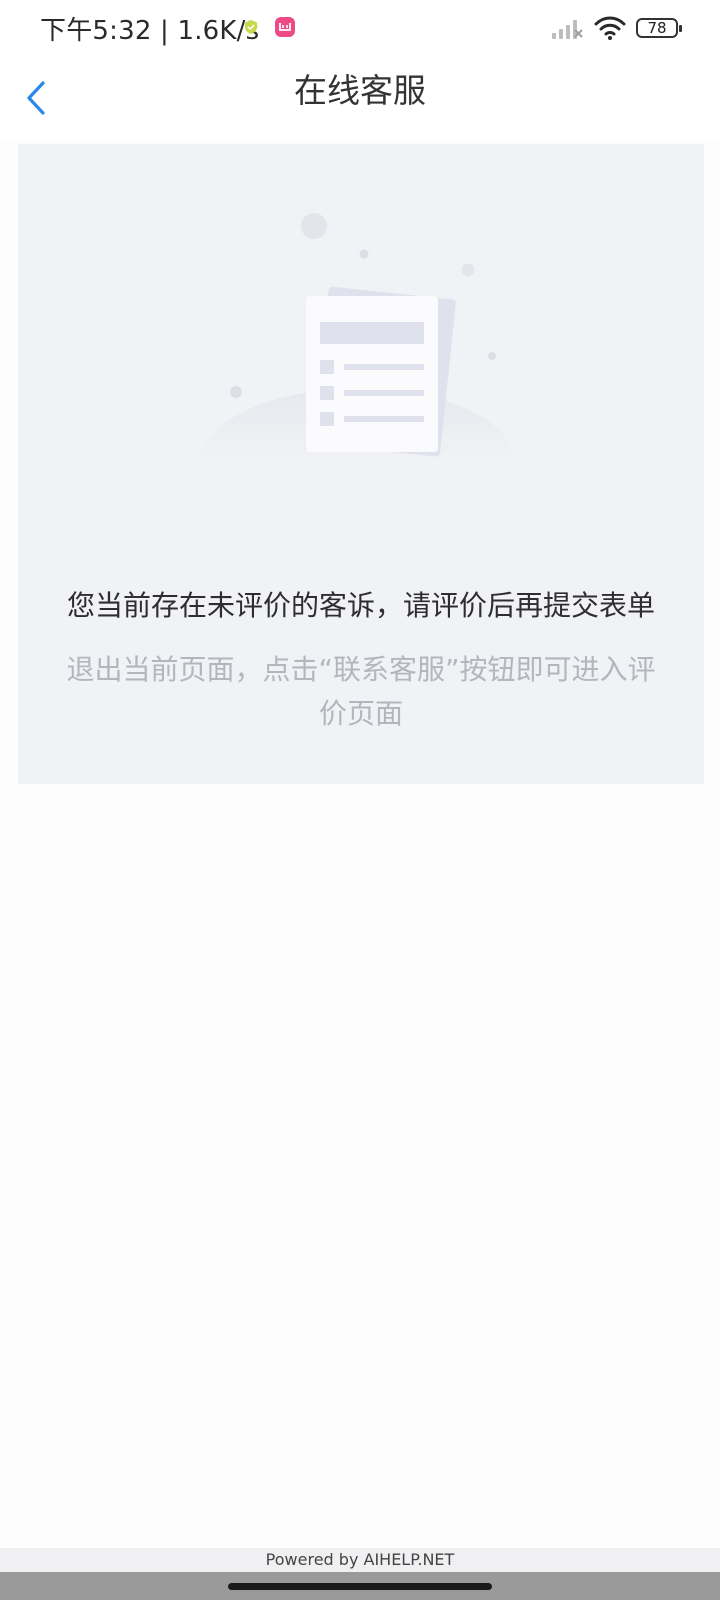  What do you see at coordinates (285, 27) in the screenshot?
I see `app-notification-icon` at bounding box center [285, 27].